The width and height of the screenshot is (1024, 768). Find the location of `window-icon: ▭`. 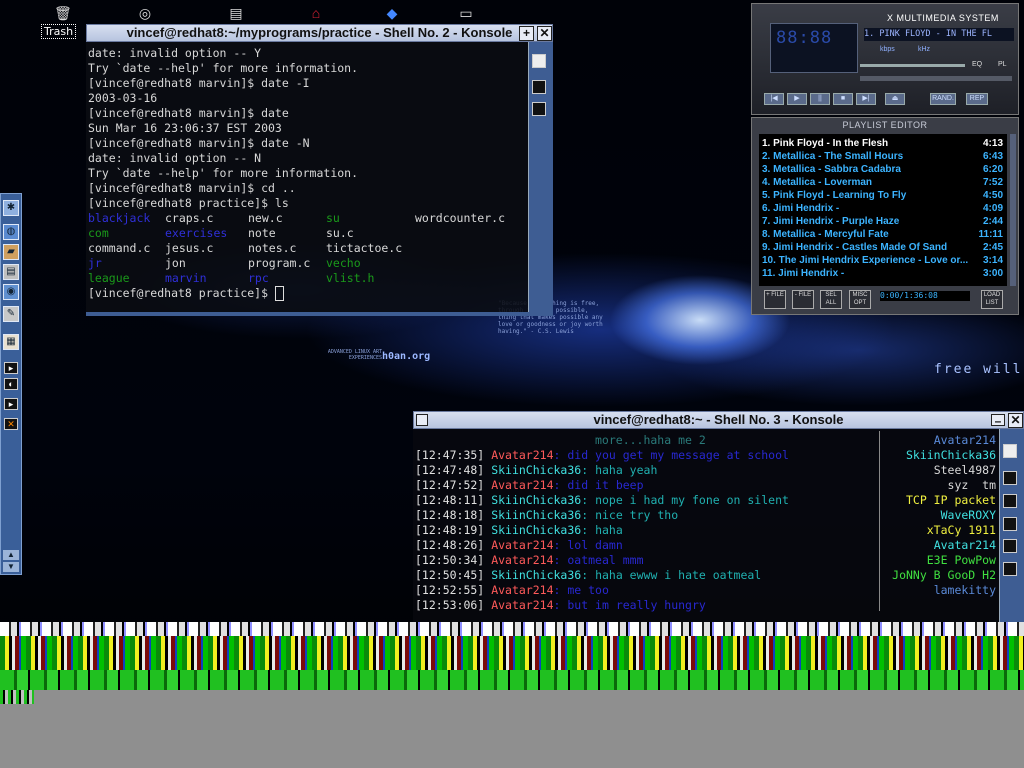

window-icon: ▭ is located at coordinates (466, 13).